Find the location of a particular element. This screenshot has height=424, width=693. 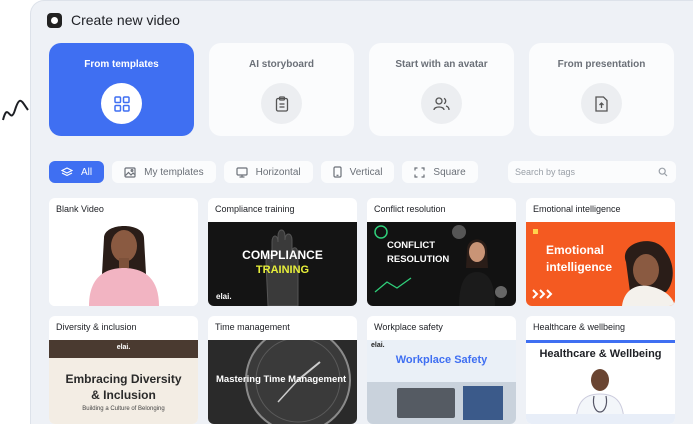

image-icon is located at coordinates (130, 172).